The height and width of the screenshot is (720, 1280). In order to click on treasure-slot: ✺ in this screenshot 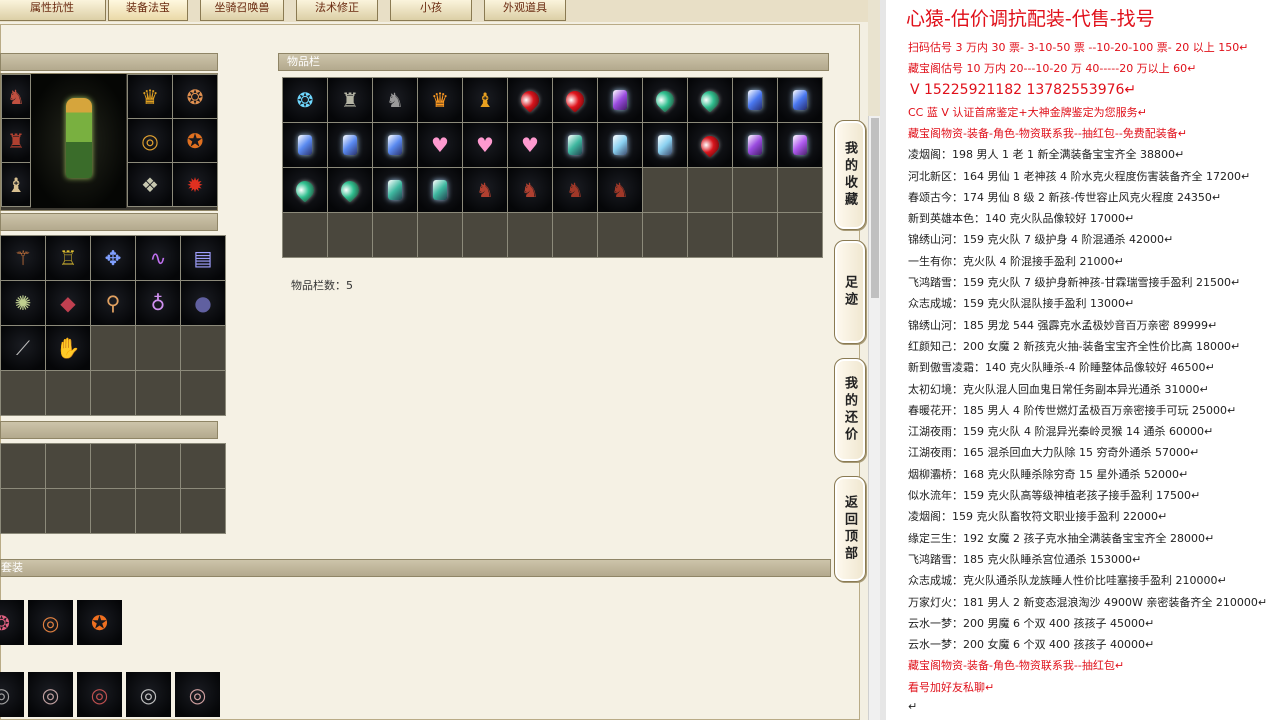, I will do `click(23, 303)`.